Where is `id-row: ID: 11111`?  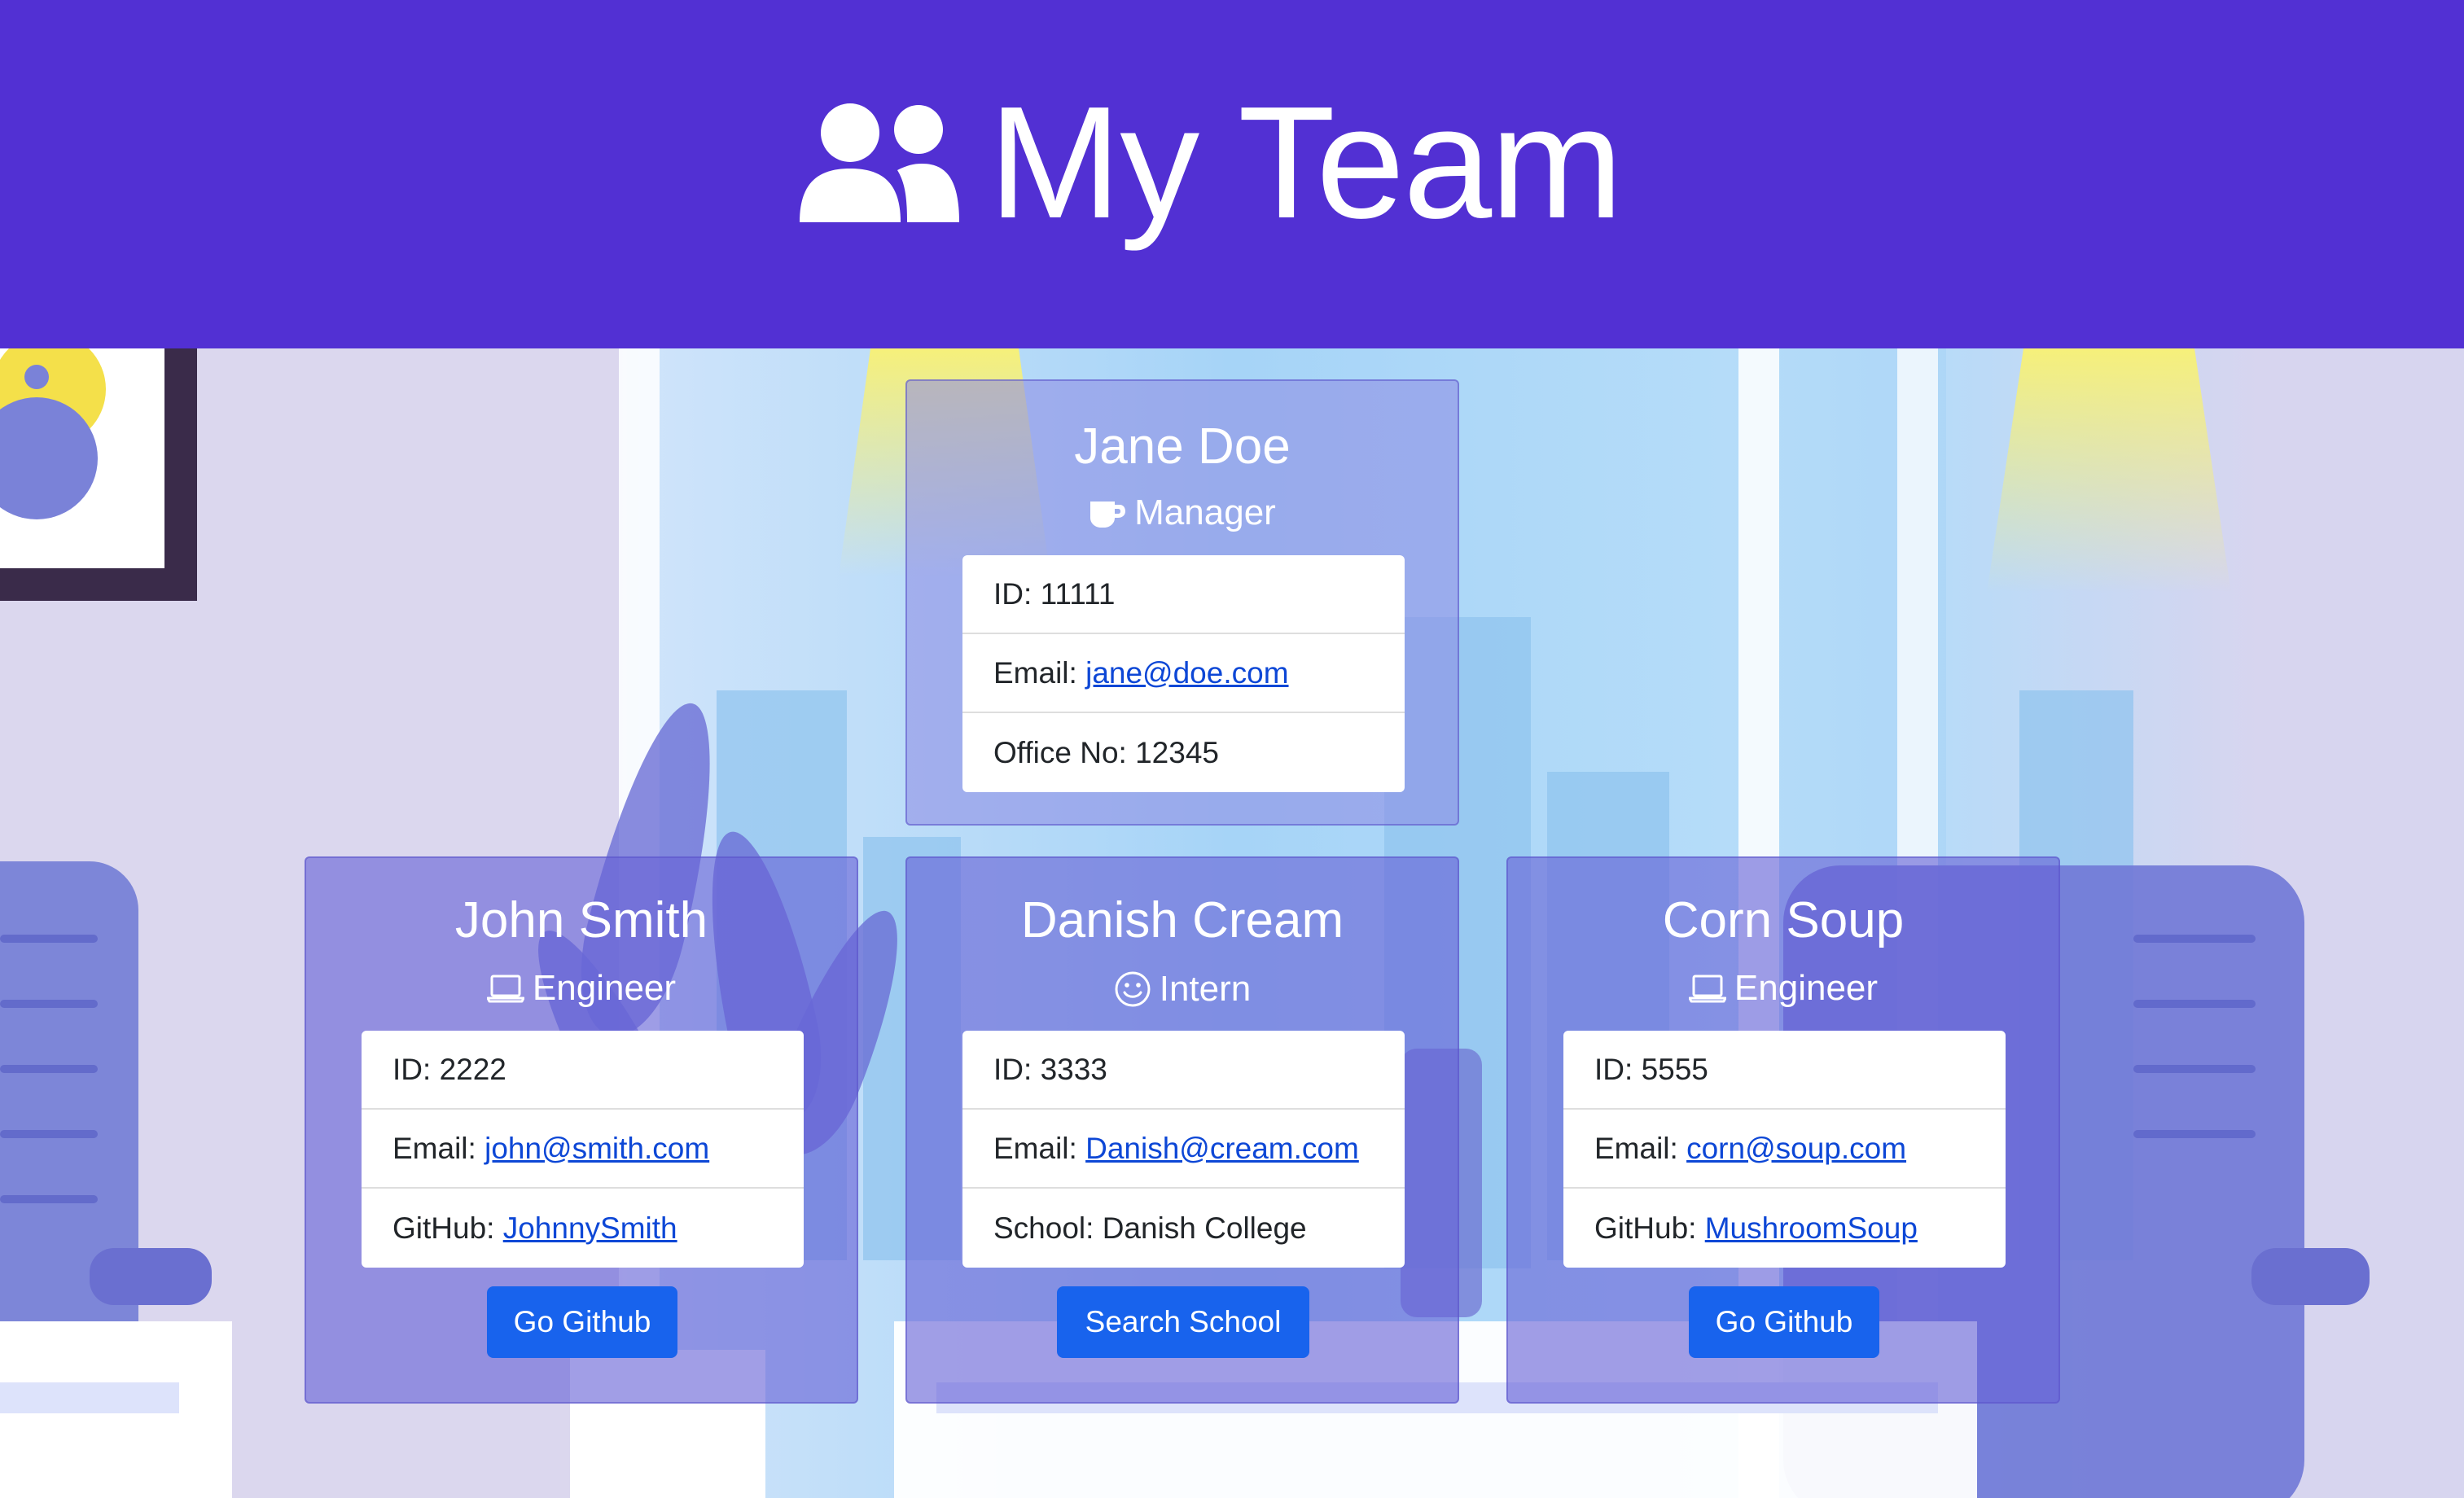
id-row: ID: 11111 is located at coordinates (1183, 594).